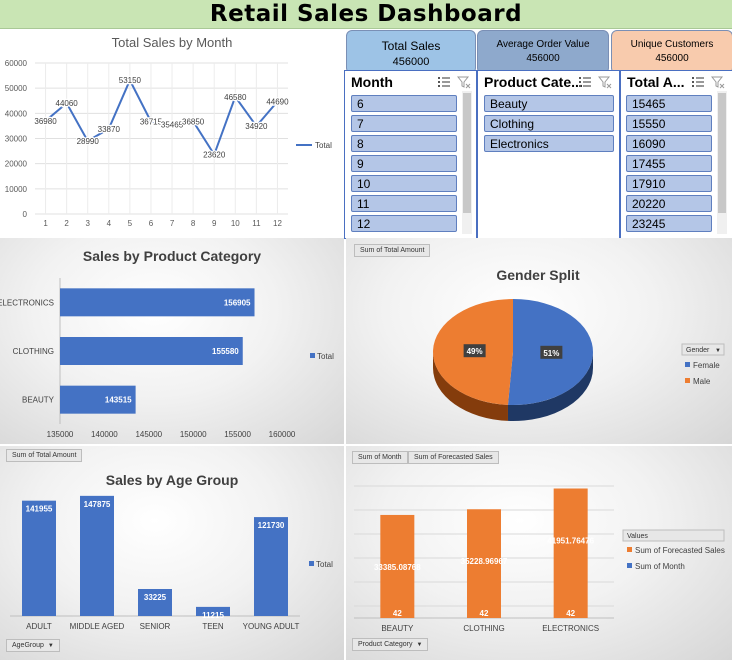  I want to click on dashboard-title: Retail Sales Dashboard, so click(366, 14).